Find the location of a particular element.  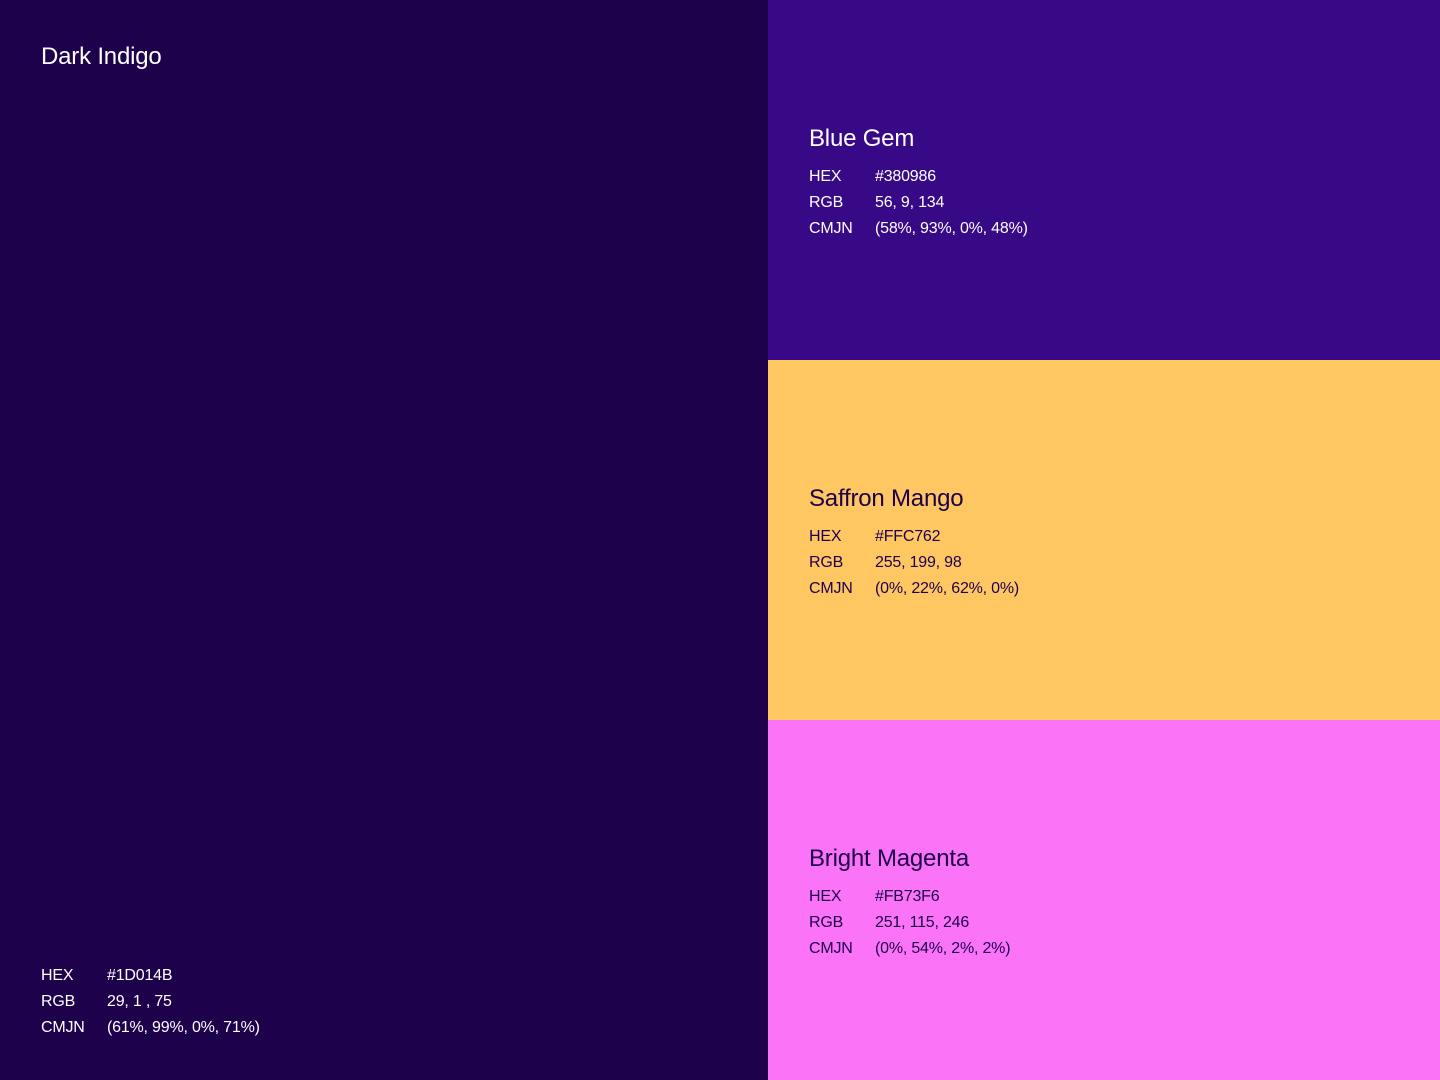

hex-row: HEX #FB73F6 is located at coordinates (909, 897).